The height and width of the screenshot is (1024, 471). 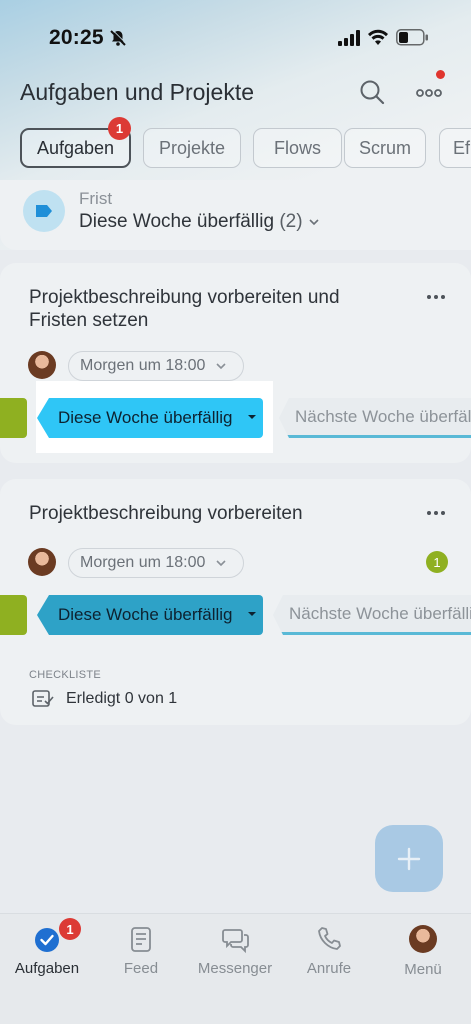 I want to click on chip-badge: 1, so click(x=119, y=128).